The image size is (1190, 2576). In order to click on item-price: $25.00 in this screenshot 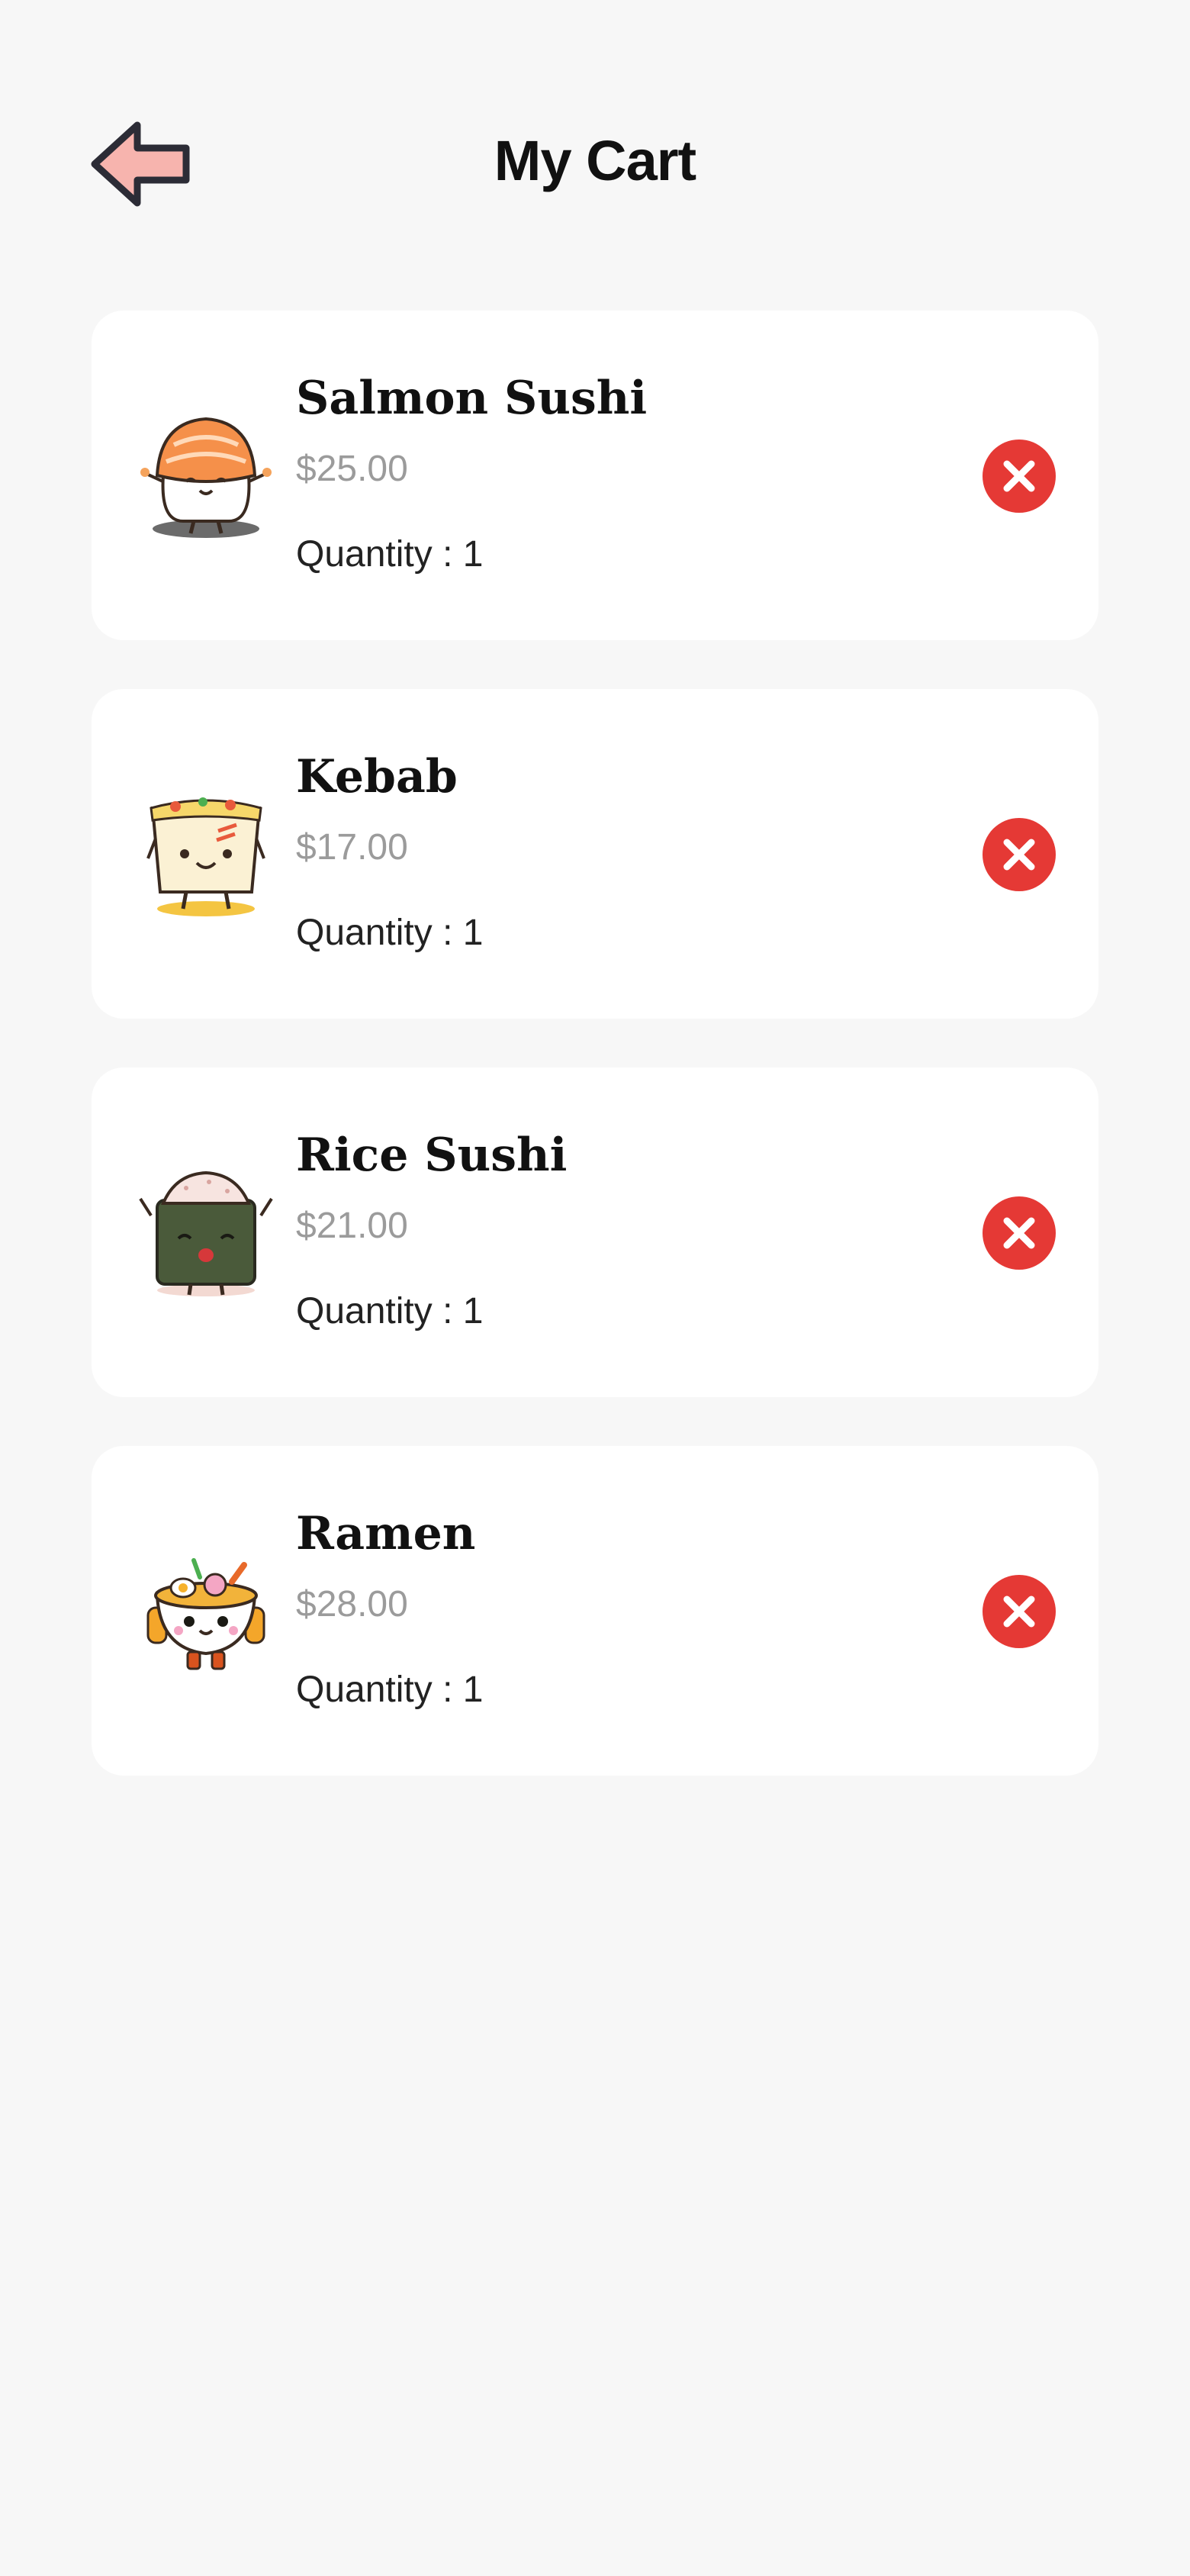, I will do `click(352, 469)`.